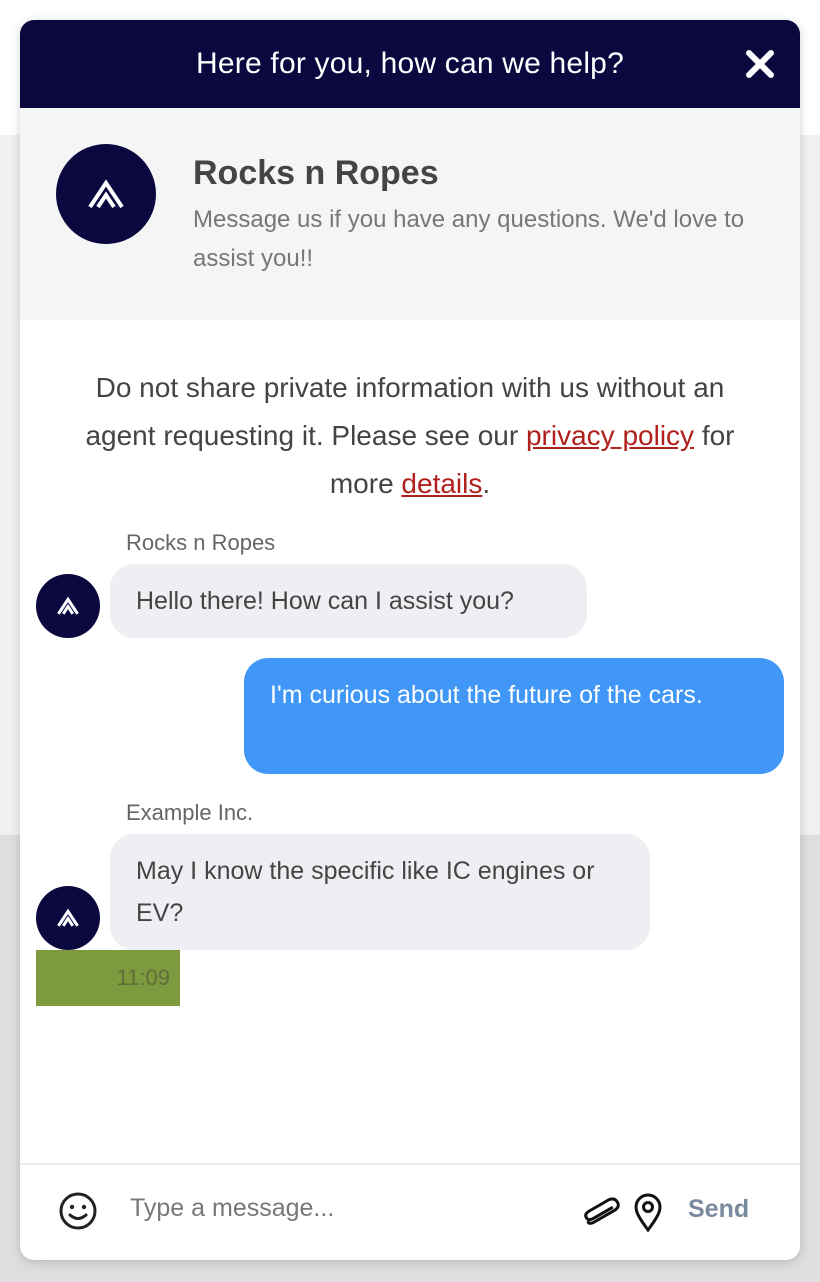 This screenshot has width=820, height=1282. I want to click on sender-label: Example Inc., so click(190, 812).